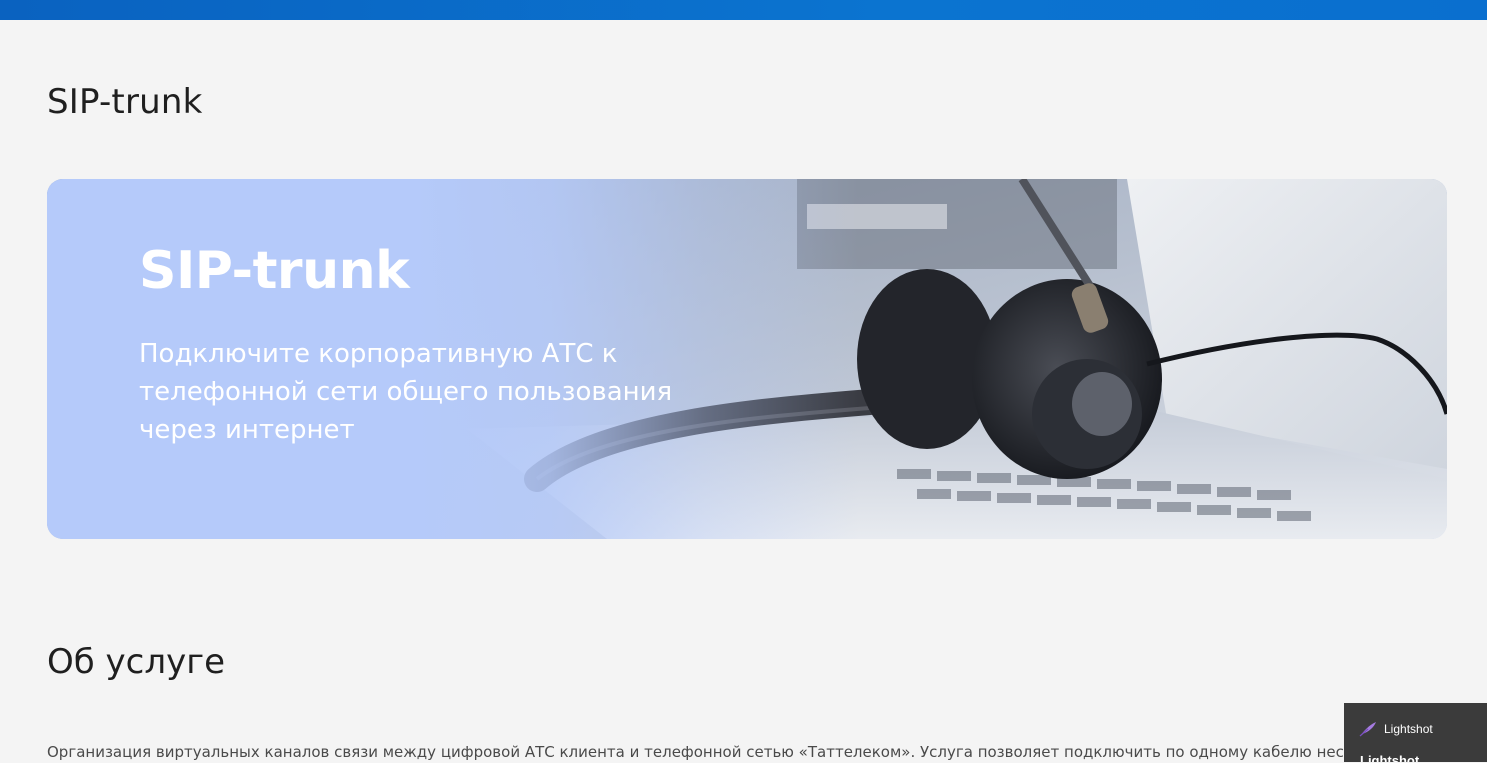 Image resolution: width=1487 pixels, height=763 pixels. I want to click on page-title: SIP-trunk, so click(125, 102).